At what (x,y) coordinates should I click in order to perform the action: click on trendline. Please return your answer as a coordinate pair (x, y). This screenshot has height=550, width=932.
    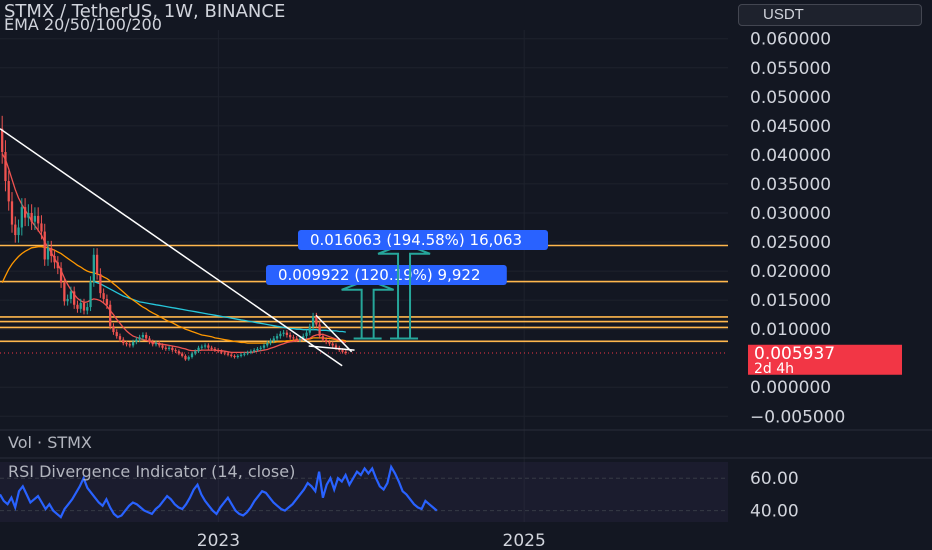
    Looking at the image, I should click on (334, 333).